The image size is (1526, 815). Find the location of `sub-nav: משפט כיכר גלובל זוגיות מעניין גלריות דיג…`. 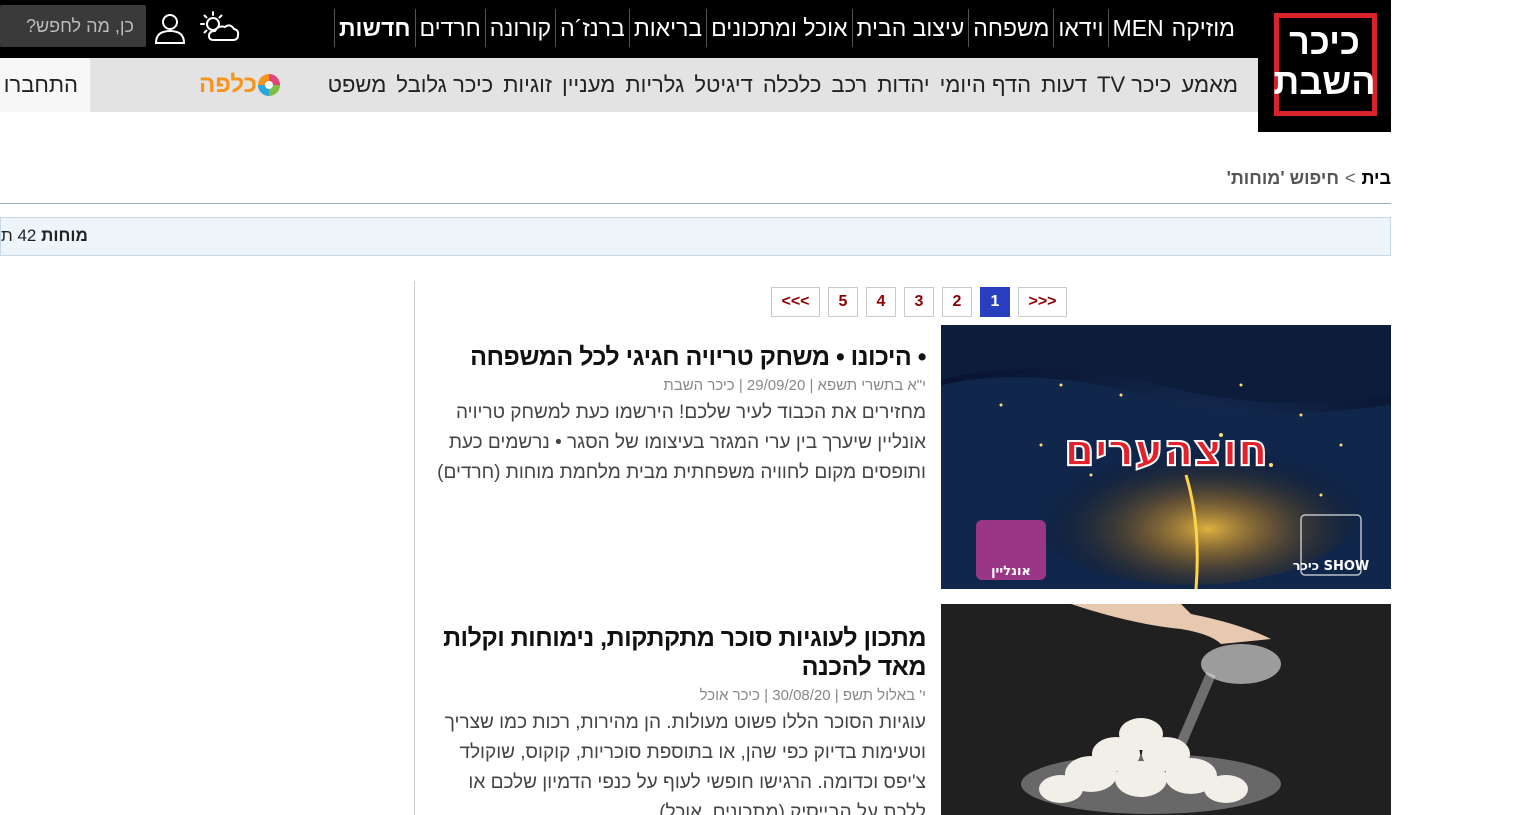

sub-nav: משפט כיכר גלובל זוגיות מעניין גלריות דיג… is located at coordinates (783, 85).